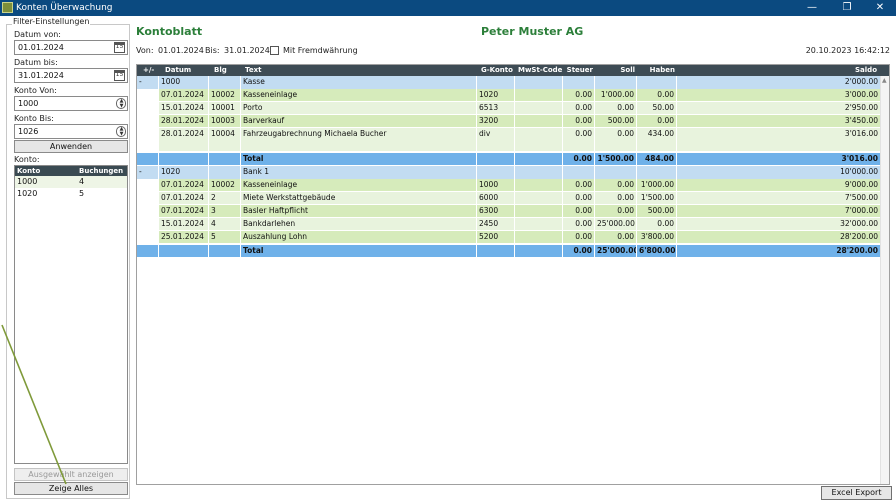 The image size is (896, 501). I want to click on company-name: Peter Muster AG, so click(532, 31).